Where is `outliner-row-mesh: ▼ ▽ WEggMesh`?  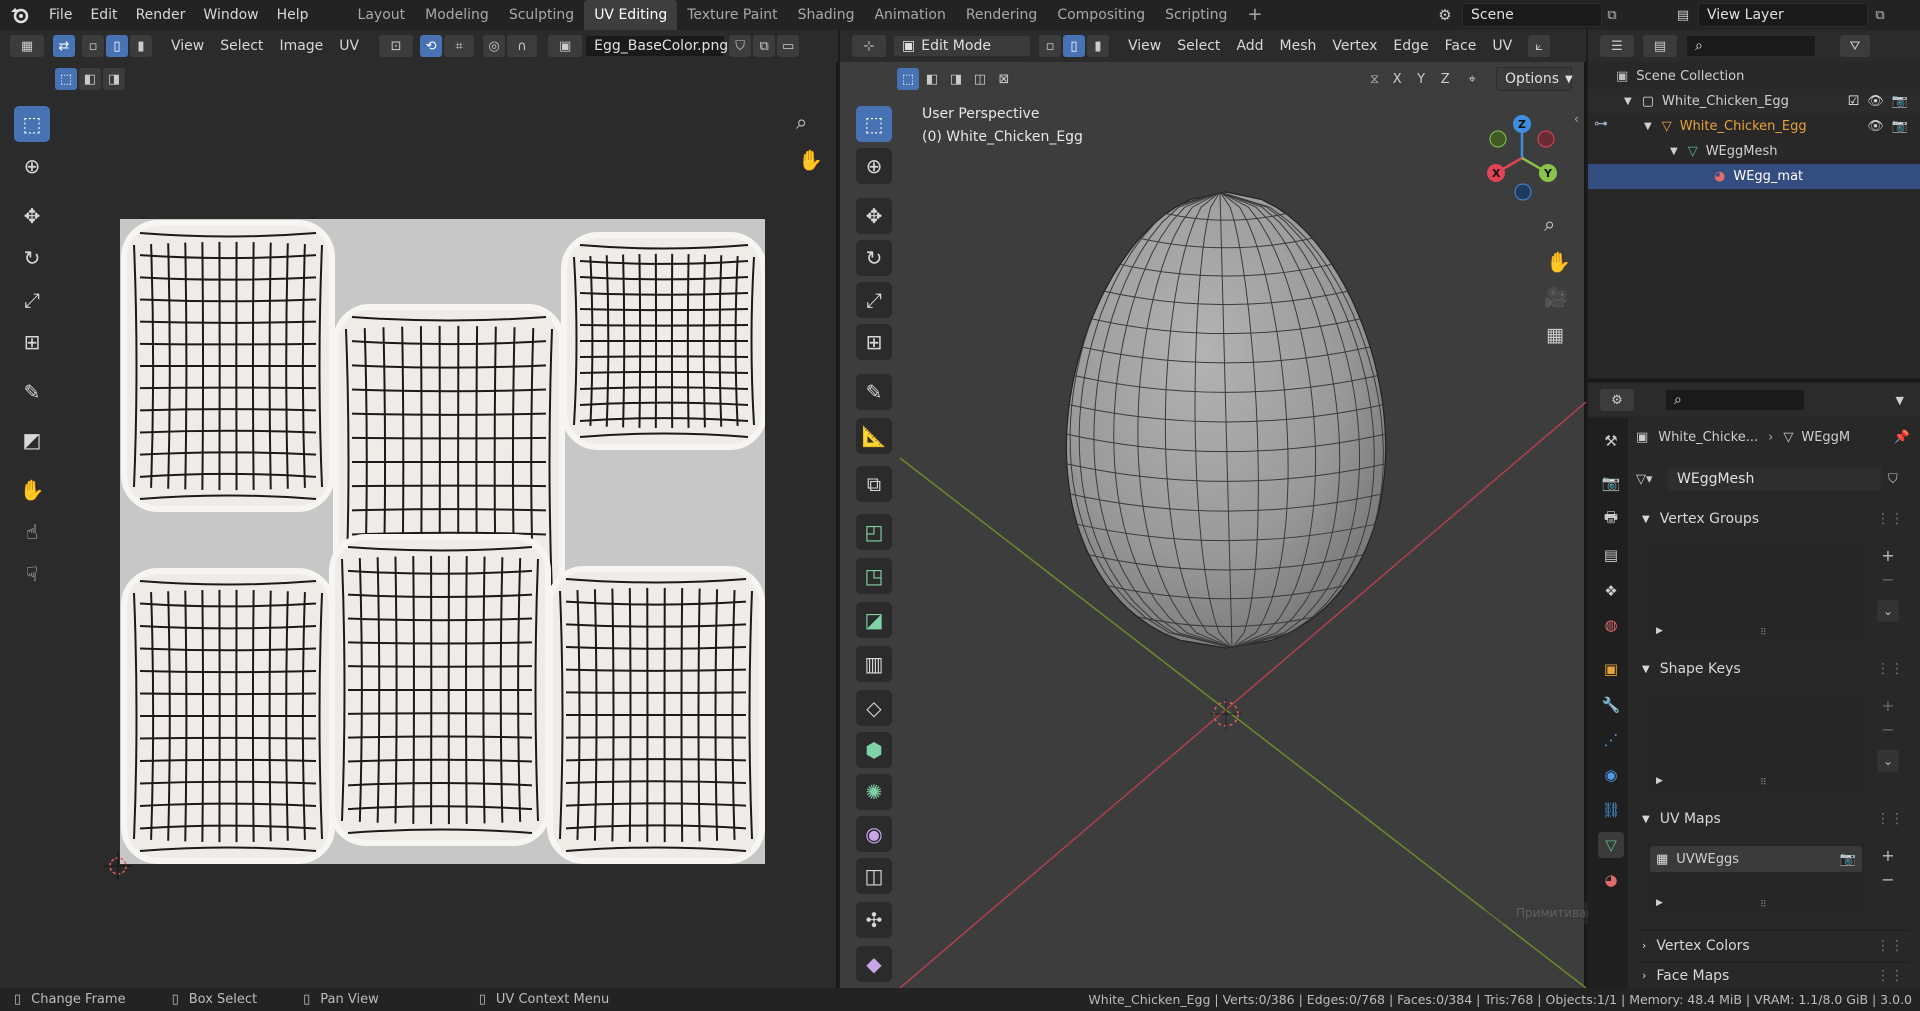
outliner-row-mesh: ▼ ▽ WEggMesh is located at coordinates (1754, 151).